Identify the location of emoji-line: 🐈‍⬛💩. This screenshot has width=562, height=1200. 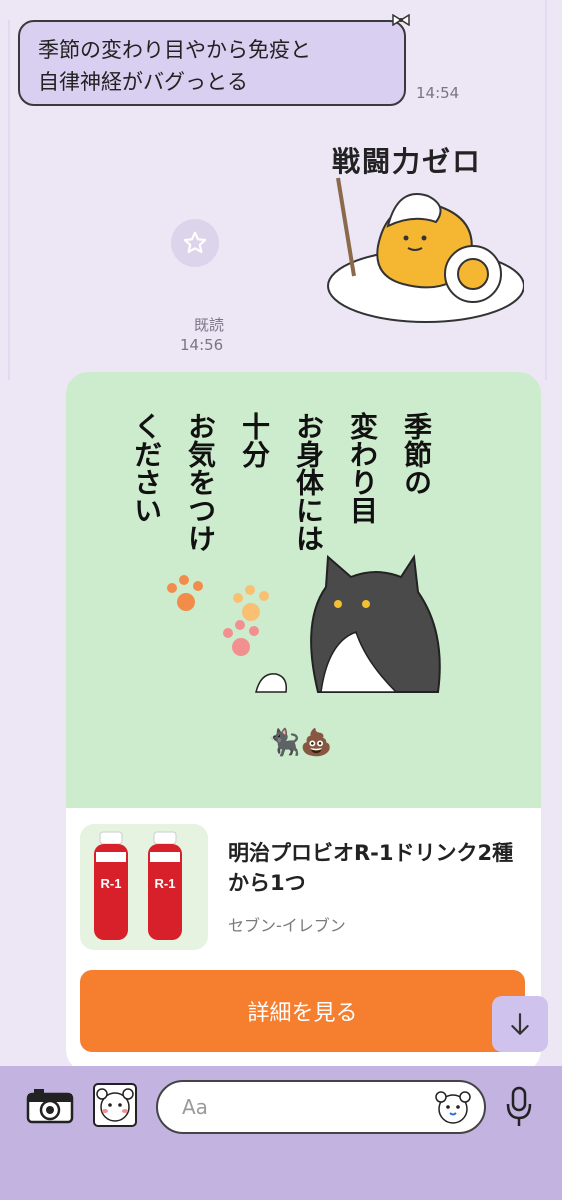
(300, 743).